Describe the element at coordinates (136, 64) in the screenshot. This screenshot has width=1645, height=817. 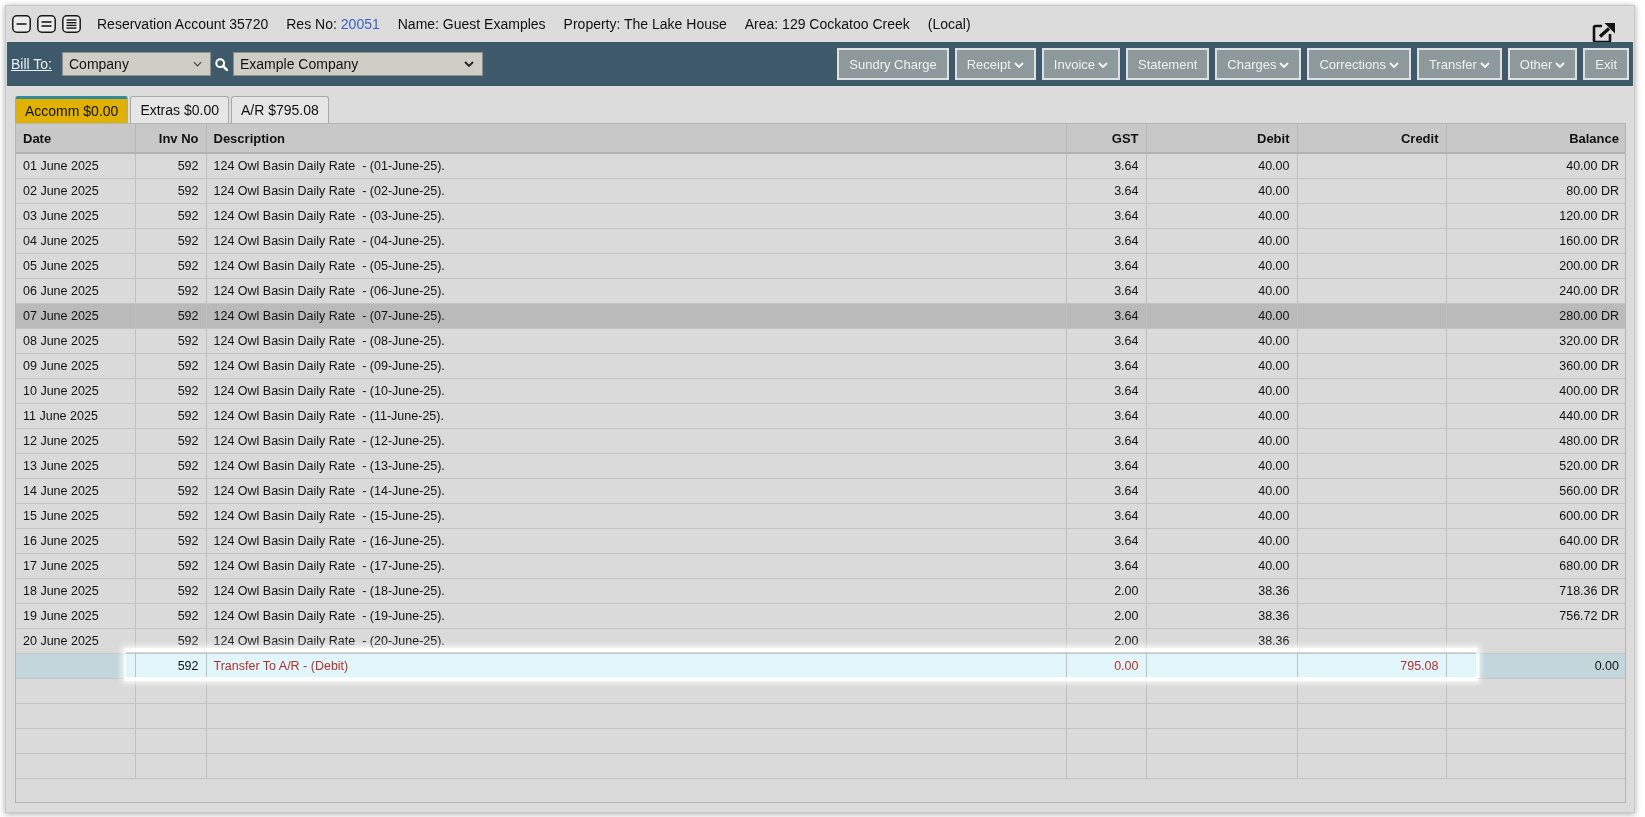
I see `bill-to-type-select: Company` at that location.